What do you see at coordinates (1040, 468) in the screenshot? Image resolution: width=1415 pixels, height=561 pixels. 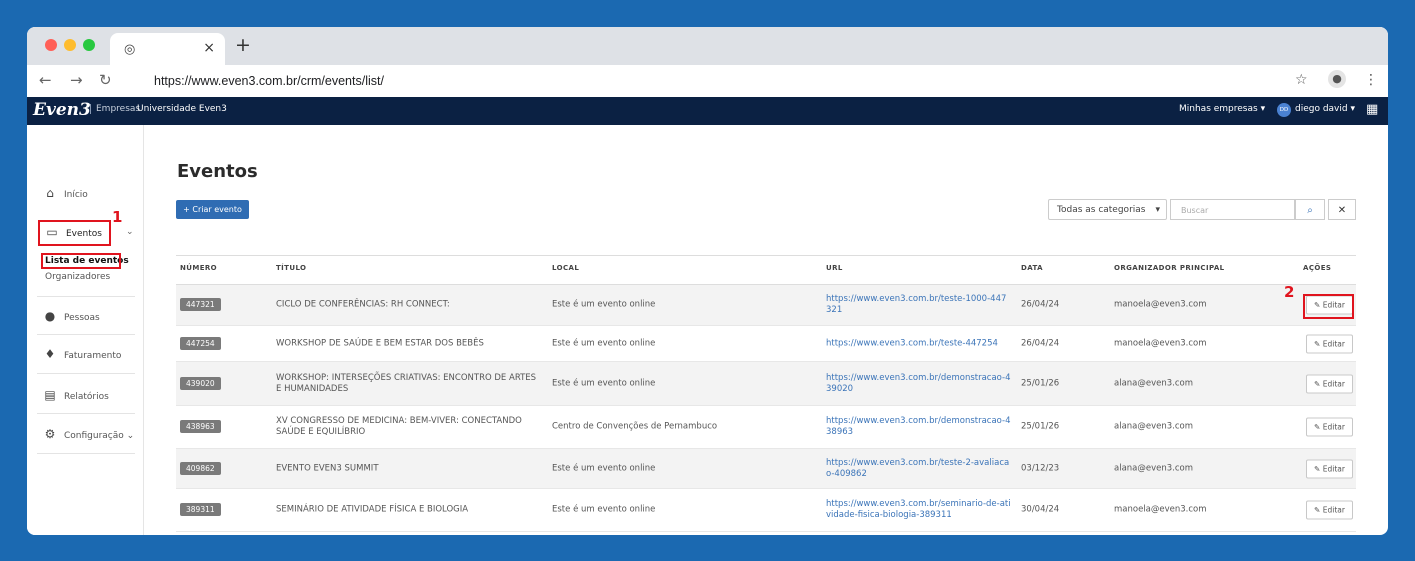 I see `event-date: 03/12/23` at bounding box center [1040, 468].